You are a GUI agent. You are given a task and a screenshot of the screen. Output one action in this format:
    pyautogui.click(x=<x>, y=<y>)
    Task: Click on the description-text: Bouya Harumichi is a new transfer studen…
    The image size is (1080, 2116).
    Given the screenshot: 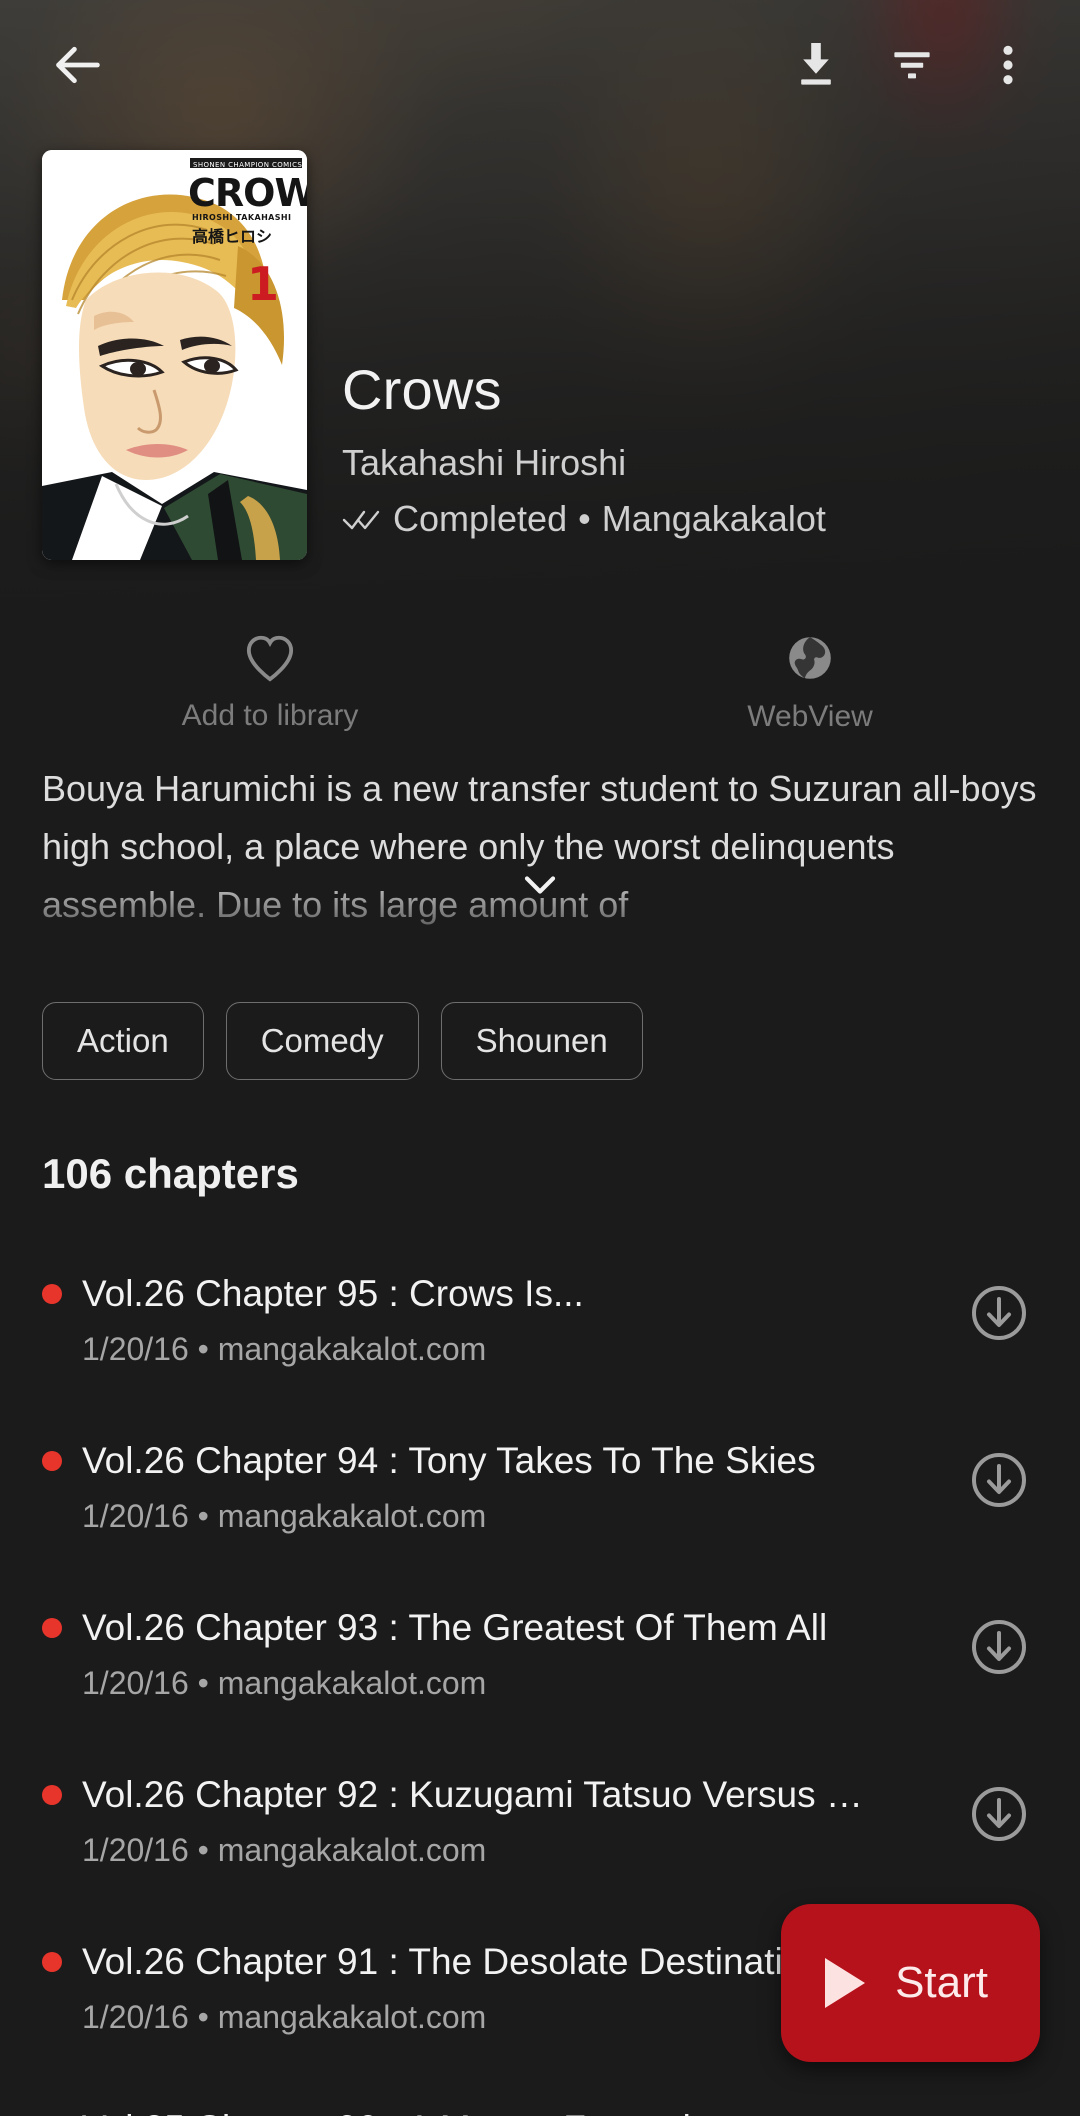 What is the action you would take?
    pyautogui.click(x=539, y=846)
    